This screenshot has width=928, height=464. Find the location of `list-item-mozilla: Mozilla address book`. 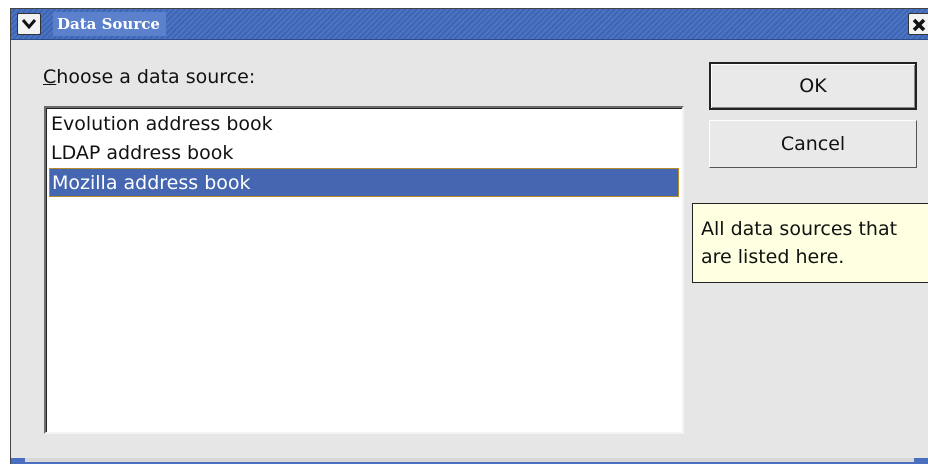

list-item-mozilla: Mozilla address book is located at coordinates (364, 182).